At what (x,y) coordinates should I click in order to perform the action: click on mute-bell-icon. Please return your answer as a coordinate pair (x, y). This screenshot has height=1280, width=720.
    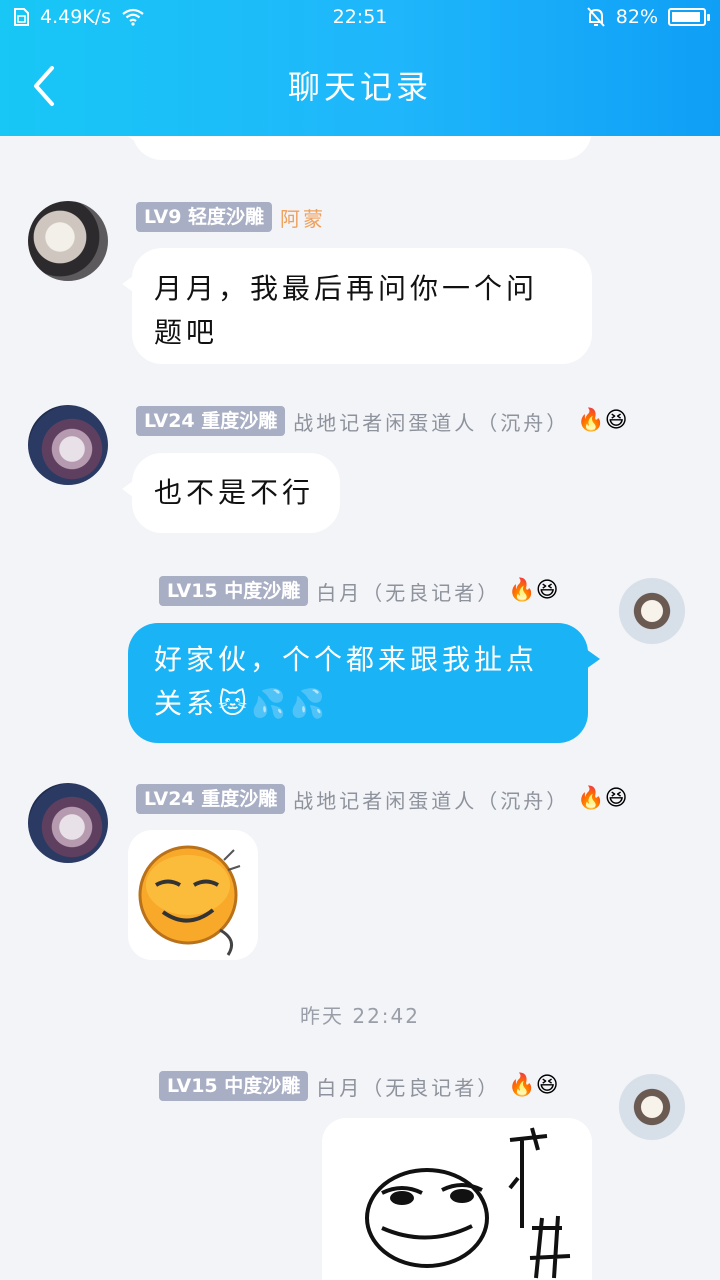
    Looking at the image, I should click on (596, 17).